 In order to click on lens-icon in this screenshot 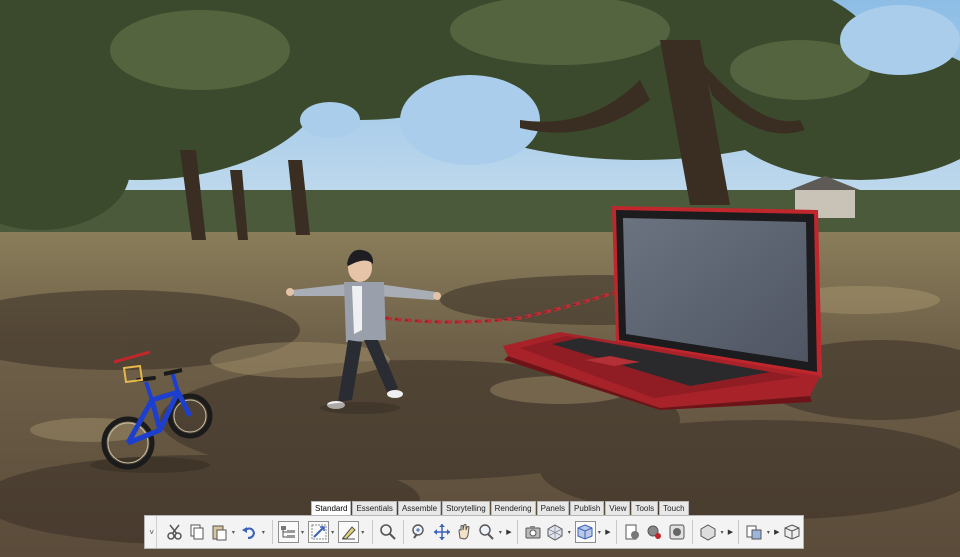, I will do `click(486, 532)`.